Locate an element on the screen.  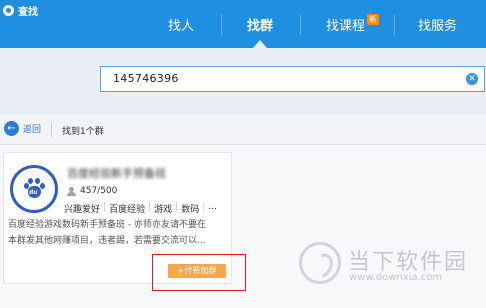
tab-find-courses: 找课程 新 is located at coordinates (353, 24).